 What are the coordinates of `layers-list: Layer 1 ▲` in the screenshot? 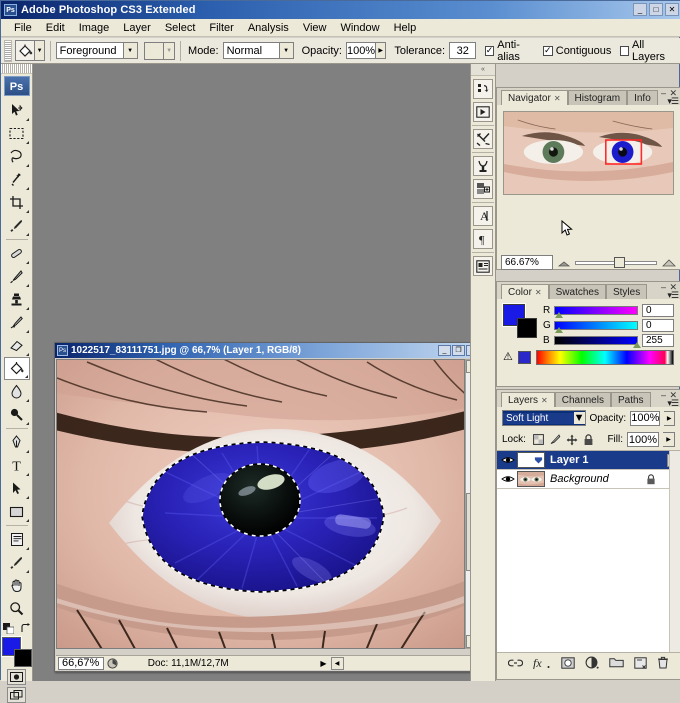 It's located at (588, 551).